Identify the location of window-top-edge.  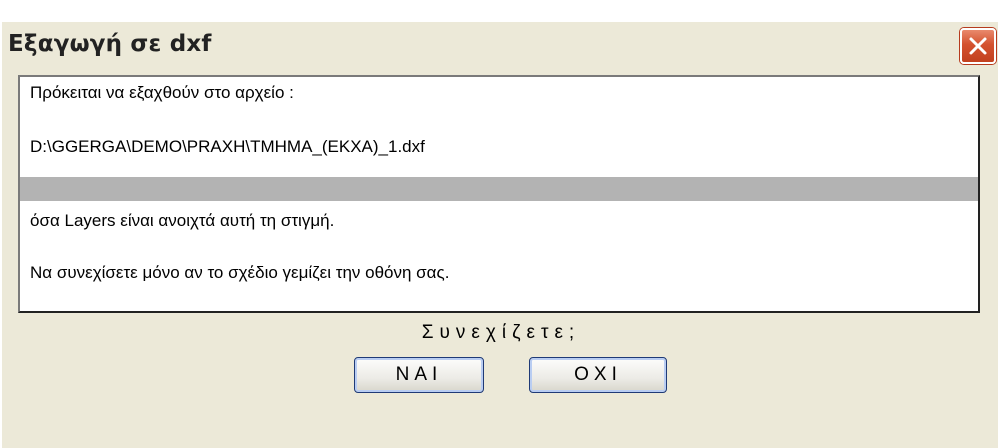
(500, 12).